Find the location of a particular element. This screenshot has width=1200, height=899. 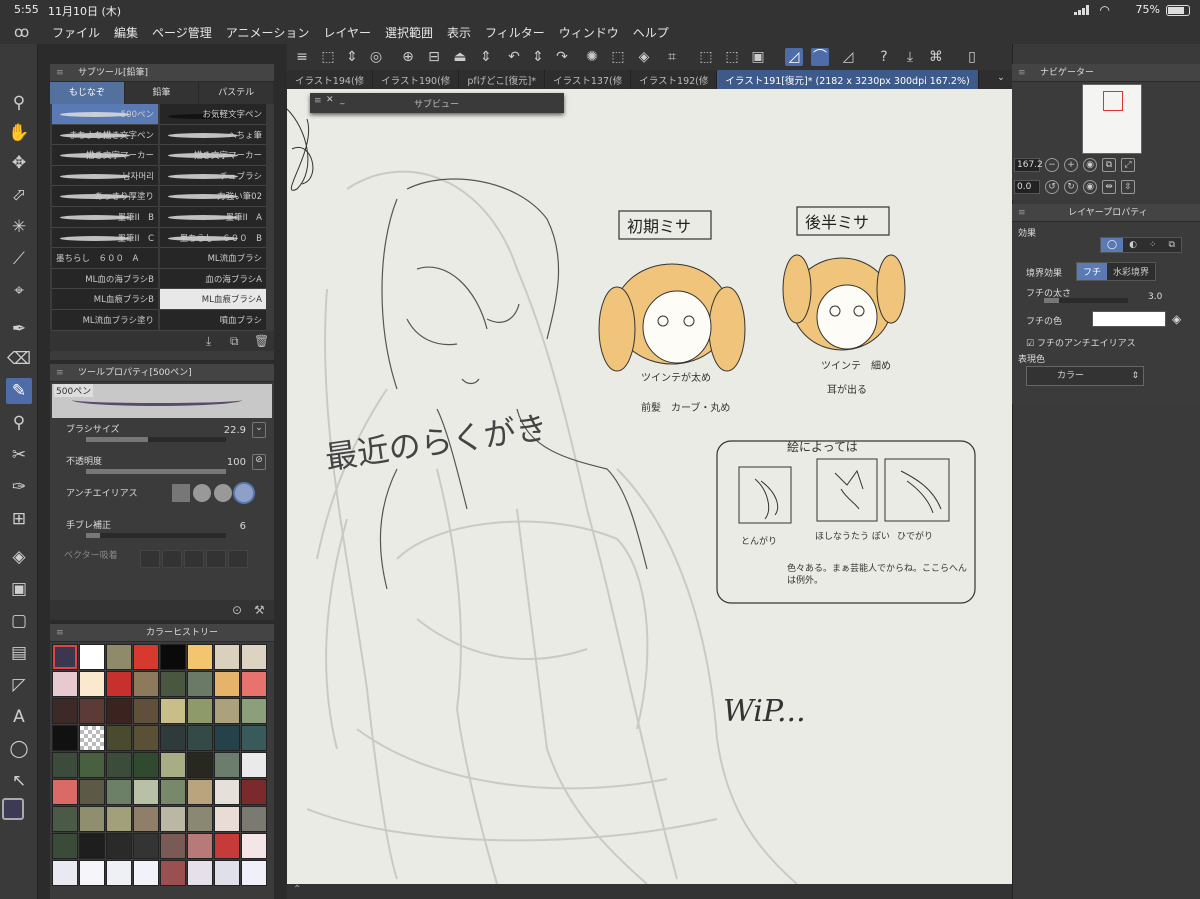

brush-item: 描き文字マーカー is located at coordinates (105, 155).